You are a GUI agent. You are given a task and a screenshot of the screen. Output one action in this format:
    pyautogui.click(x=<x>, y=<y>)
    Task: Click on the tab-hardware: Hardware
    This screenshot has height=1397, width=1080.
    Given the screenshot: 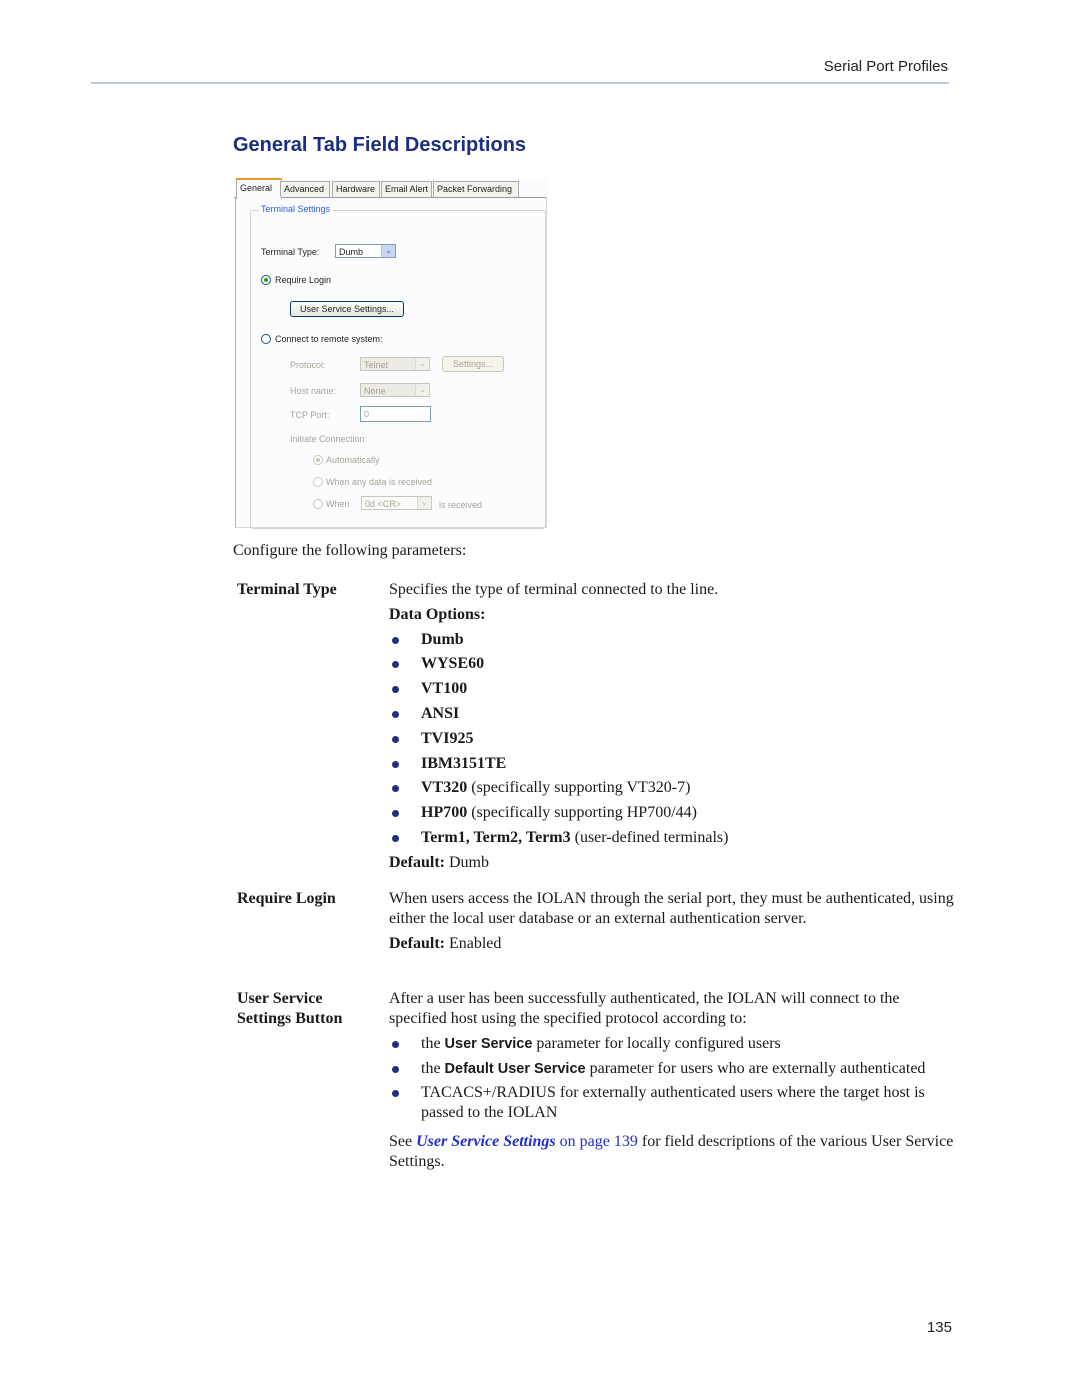 What is the action you would take?
    pyautogui.click(x=356, y=189)
    